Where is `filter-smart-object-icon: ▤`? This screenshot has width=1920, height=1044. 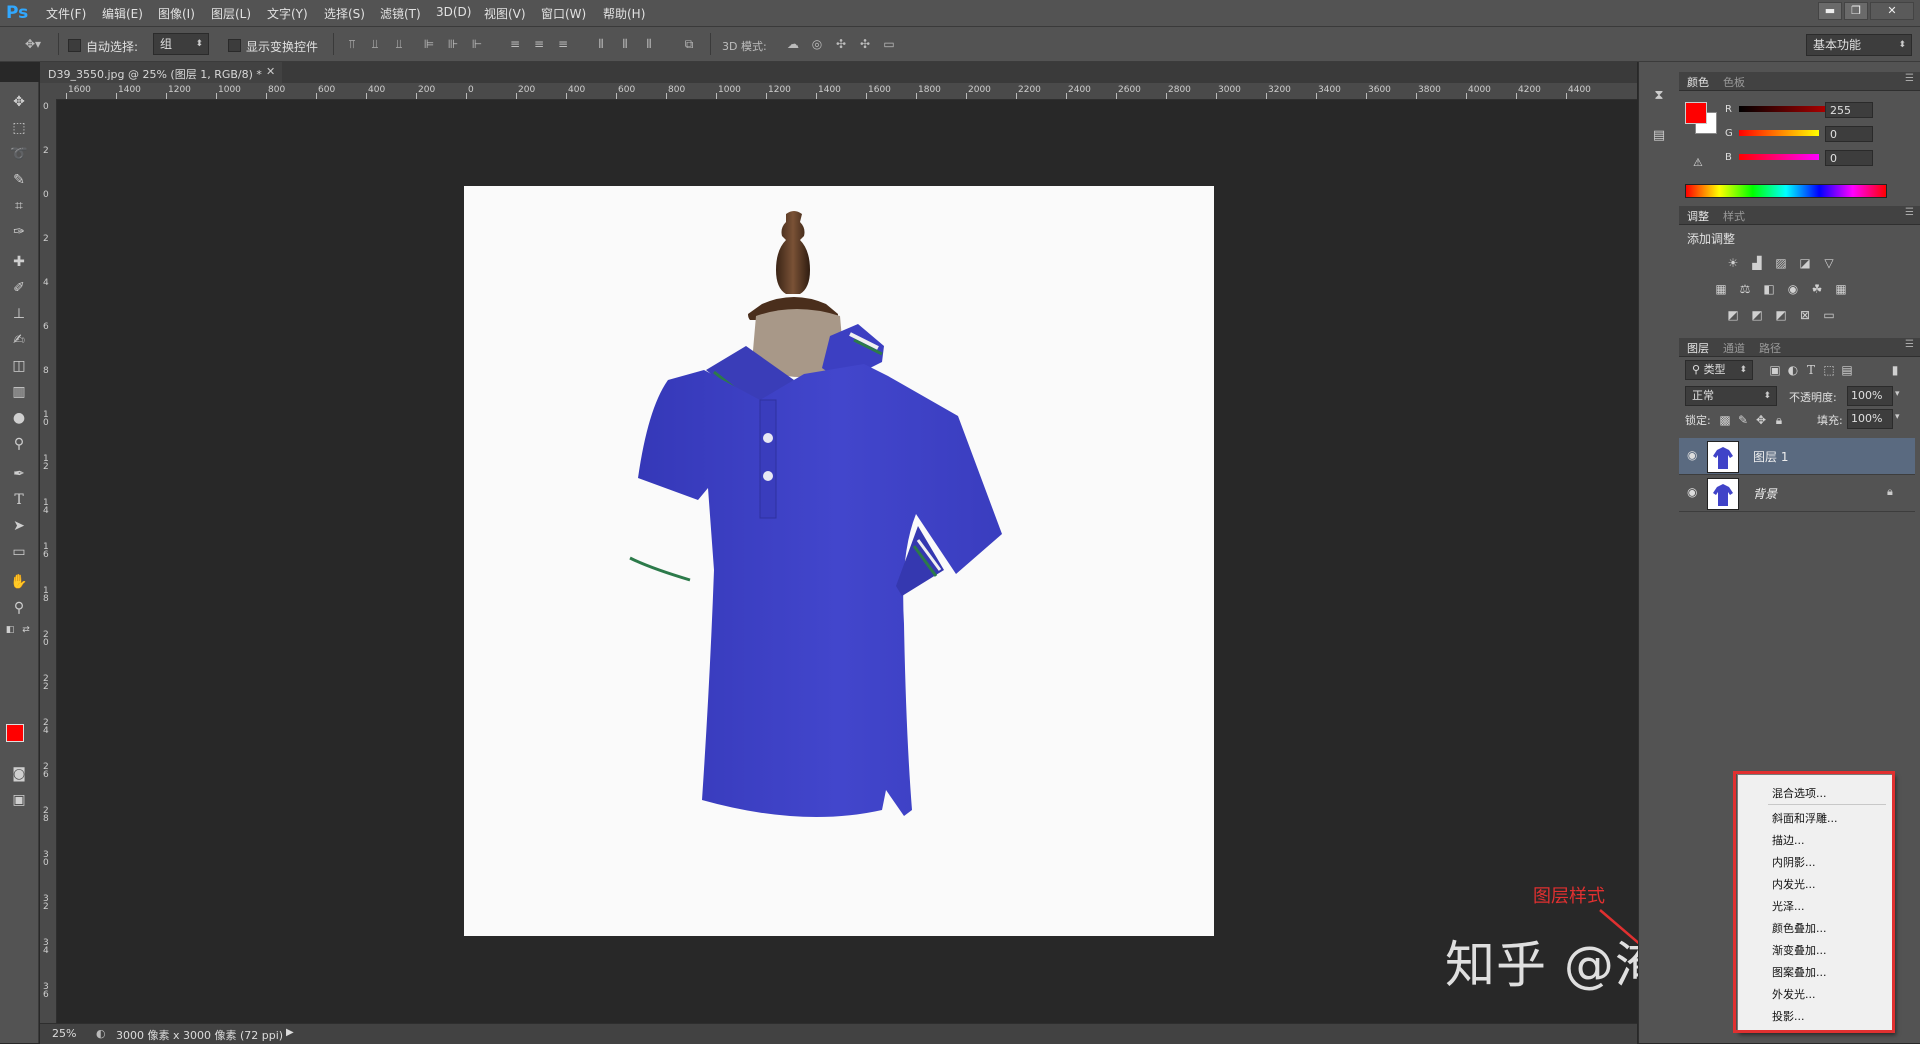
filter-smart-object-icon: ▤ is located at coordinates (1847, 370).